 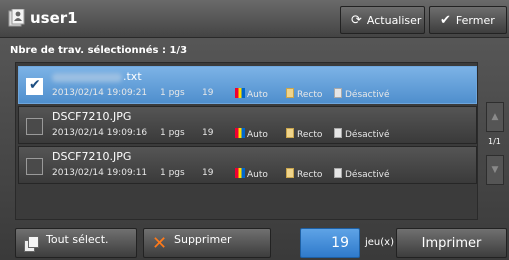 I want to click on job-name: .txt, so click(x=97, y=76).